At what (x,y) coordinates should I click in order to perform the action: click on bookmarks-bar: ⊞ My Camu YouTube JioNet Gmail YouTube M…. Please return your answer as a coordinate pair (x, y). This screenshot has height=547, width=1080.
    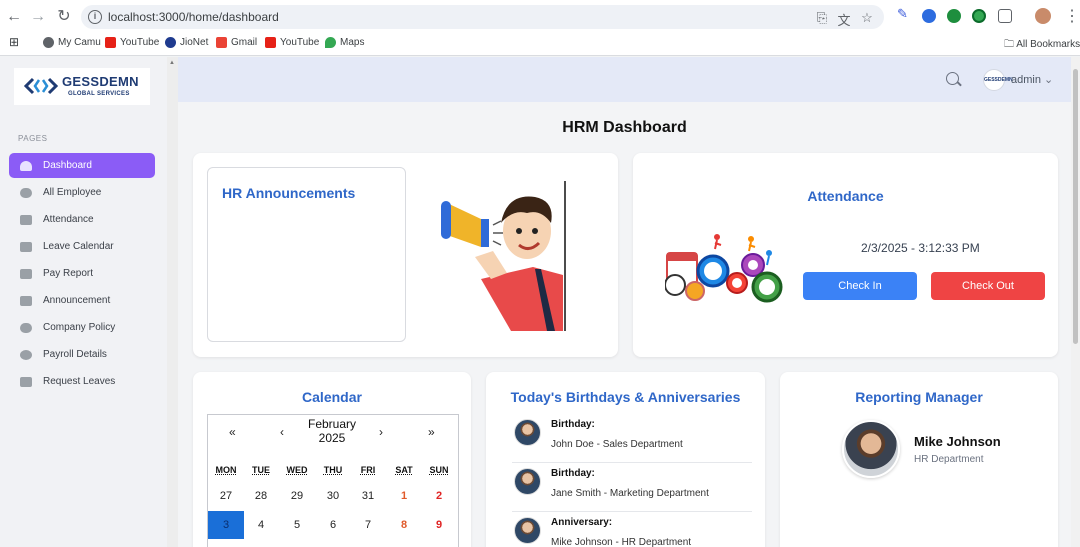
    Looking at the image, I should click on (540, 44).